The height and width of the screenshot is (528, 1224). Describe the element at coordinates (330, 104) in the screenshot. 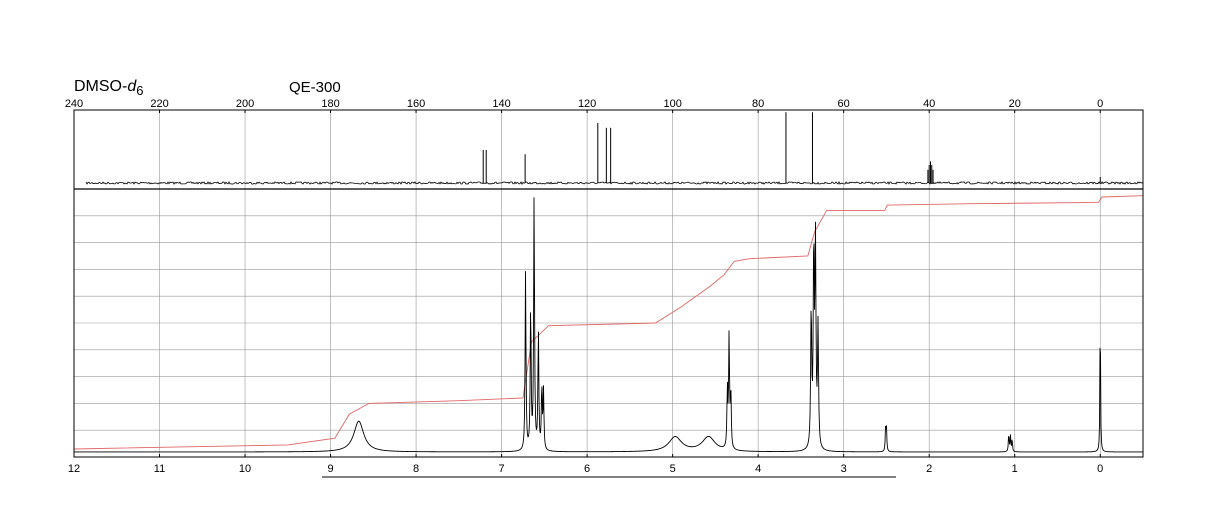

I see `carbon-tick-label: 180` at that location.